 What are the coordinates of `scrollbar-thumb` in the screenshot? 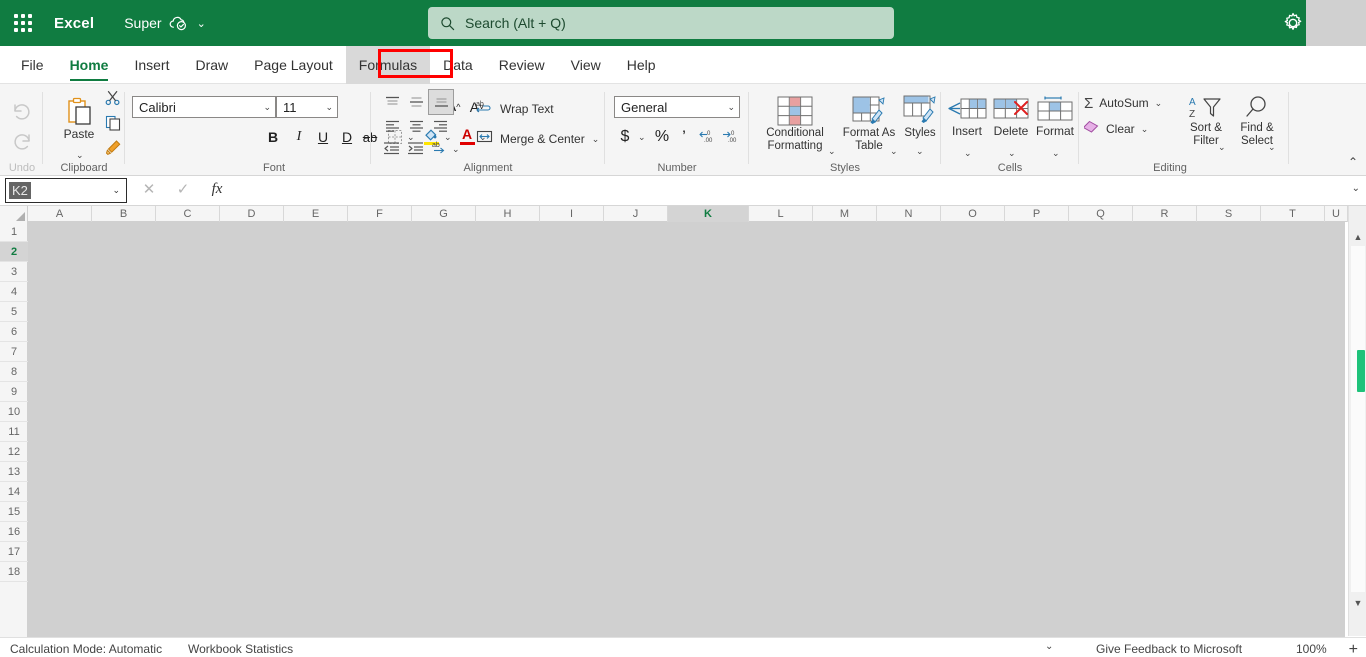 It's located at (1361, 371).